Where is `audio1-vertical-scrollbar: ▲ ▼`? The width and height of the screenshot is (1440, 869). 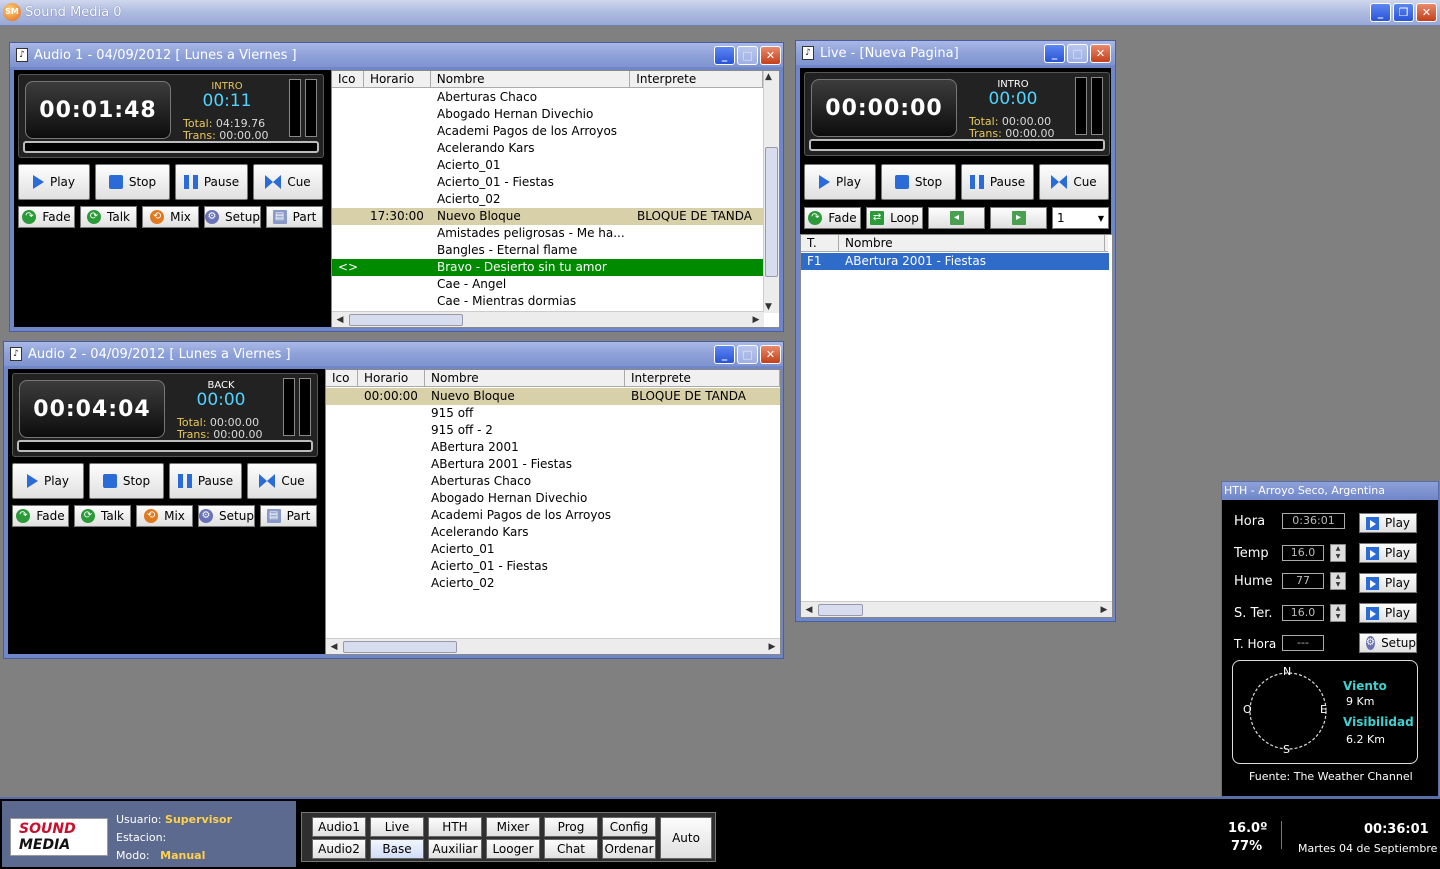 audio1-vertical-scrollbar: ▲ ▼ is located at coordinates (771, 192).